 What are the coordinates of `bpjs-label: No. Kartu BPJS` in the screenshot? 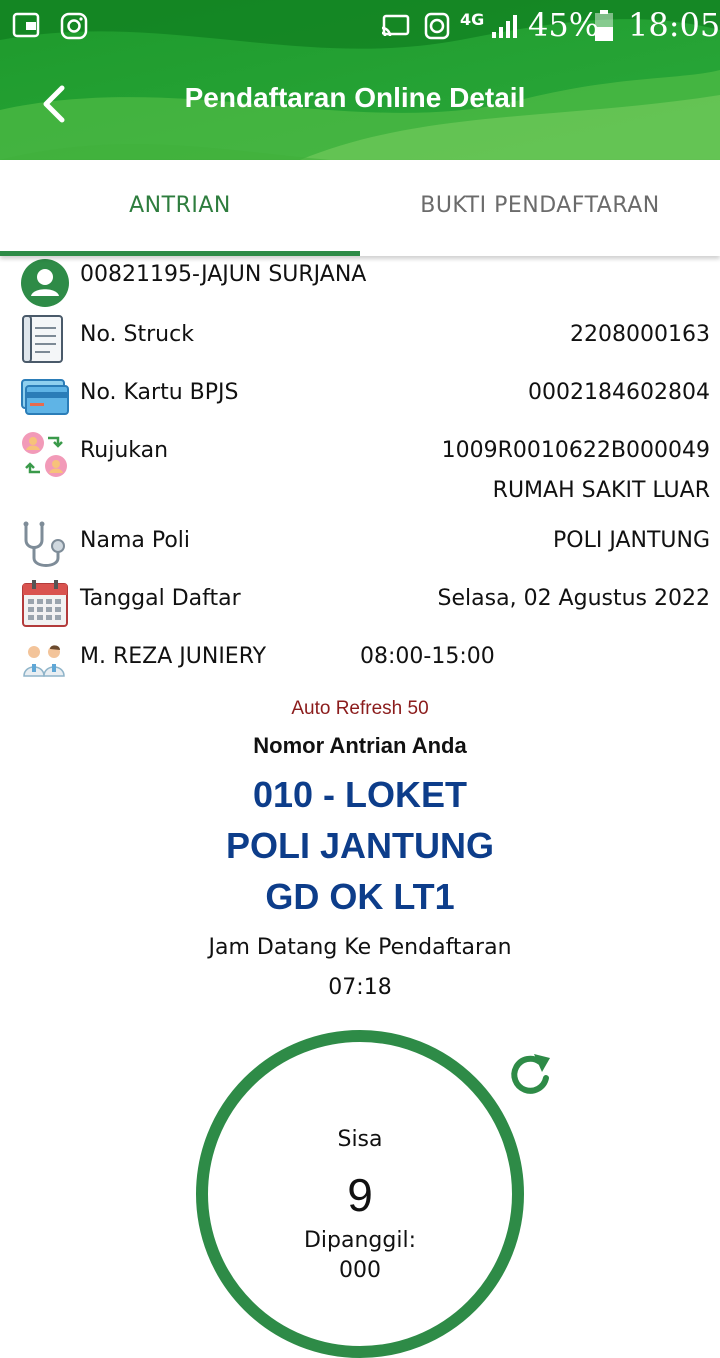 It's located at (159, 392).